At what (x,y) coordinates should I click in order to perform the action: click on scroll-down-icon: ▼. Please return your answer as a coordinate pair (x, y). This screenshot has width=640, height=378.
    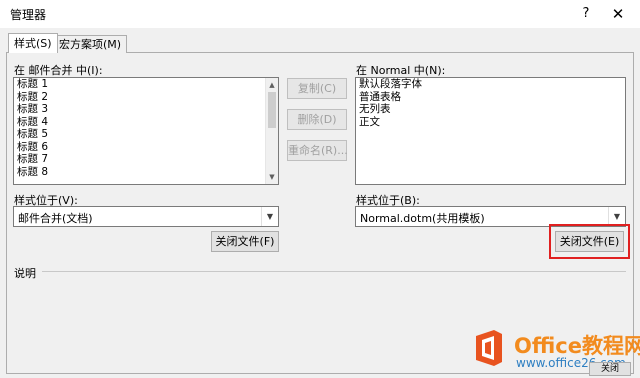
    Looking at the image, I should click on (272, 177).